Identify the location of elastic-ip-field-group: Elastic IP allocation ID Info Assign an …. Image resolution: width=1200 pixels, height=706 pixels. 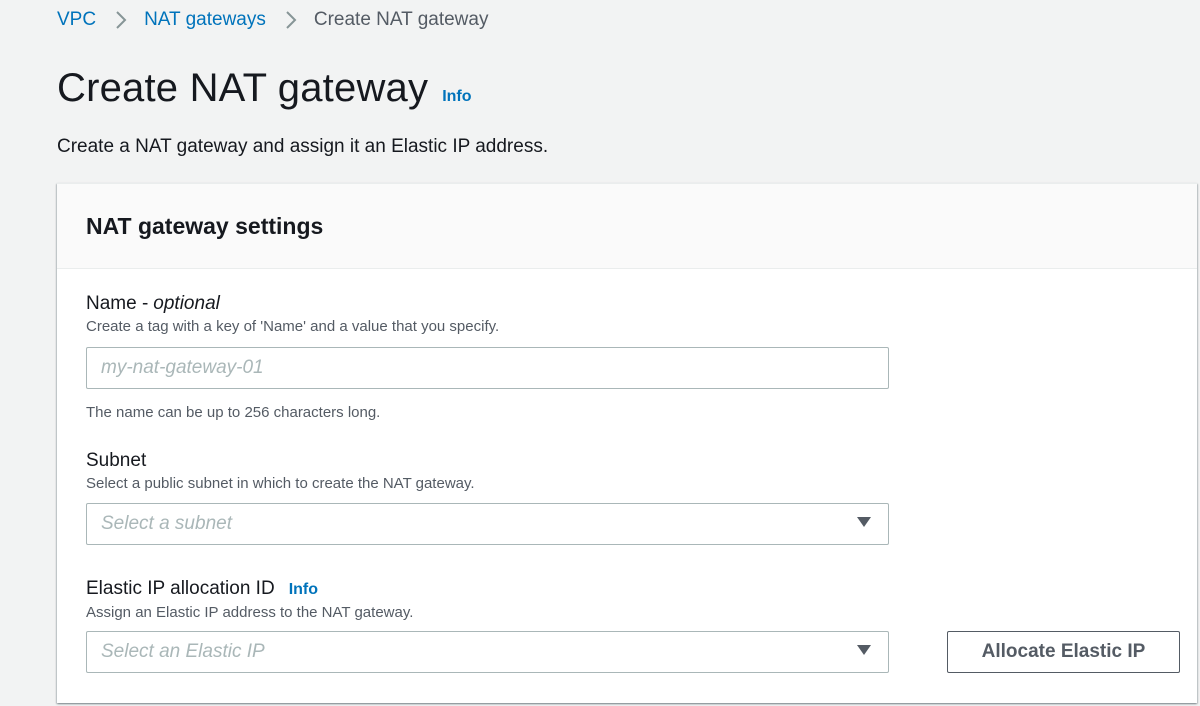
(636, 627).